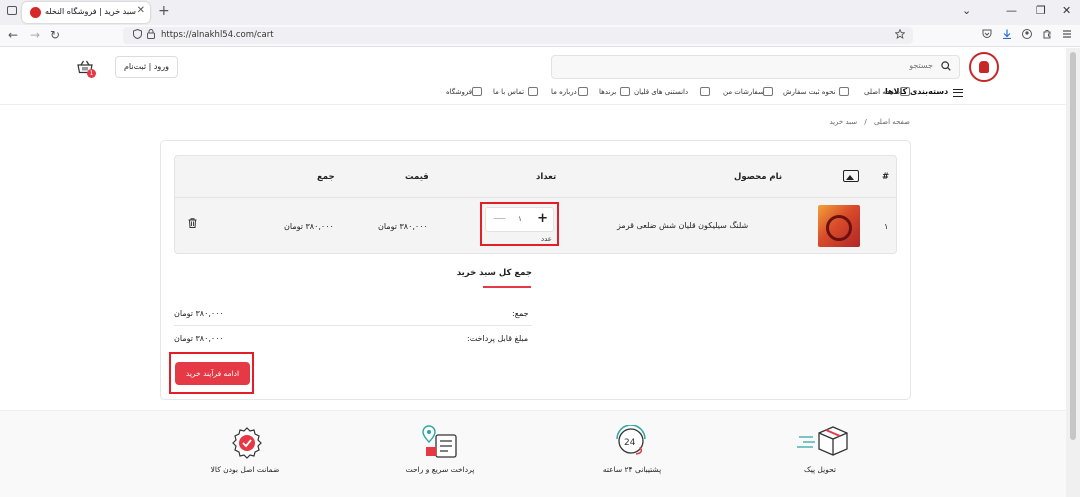  I want to click on order-guide-icon, so click(844, 91).